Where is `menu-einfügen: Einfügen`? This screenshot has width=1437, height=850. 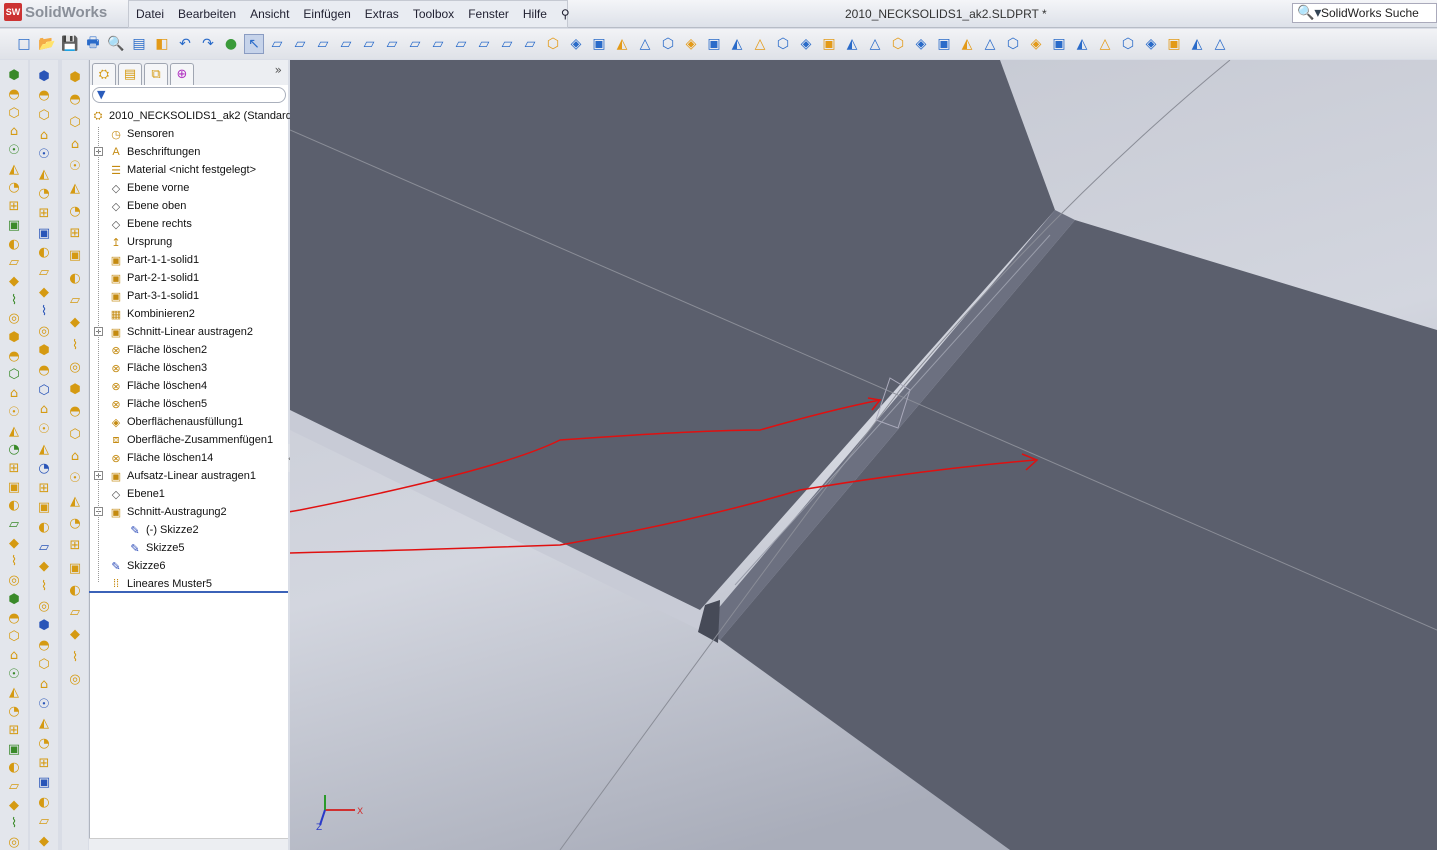
menu-einfügen: Einfügen is located at coordinates (326, 14).